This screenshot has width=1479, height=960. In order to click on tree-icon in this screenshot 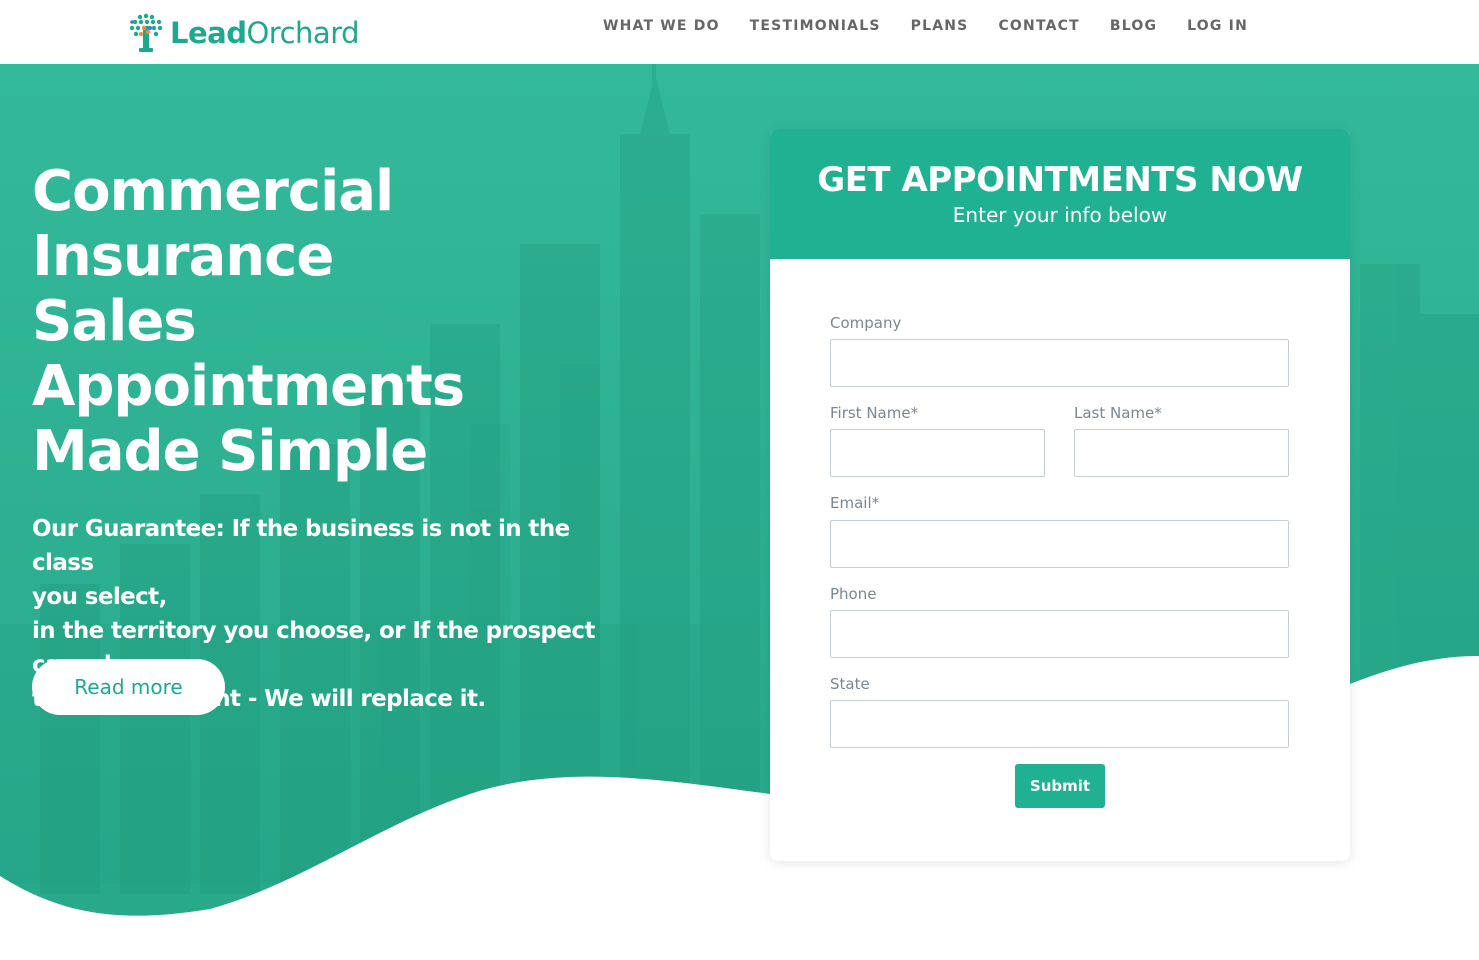, I will do `click(146, 32)`.